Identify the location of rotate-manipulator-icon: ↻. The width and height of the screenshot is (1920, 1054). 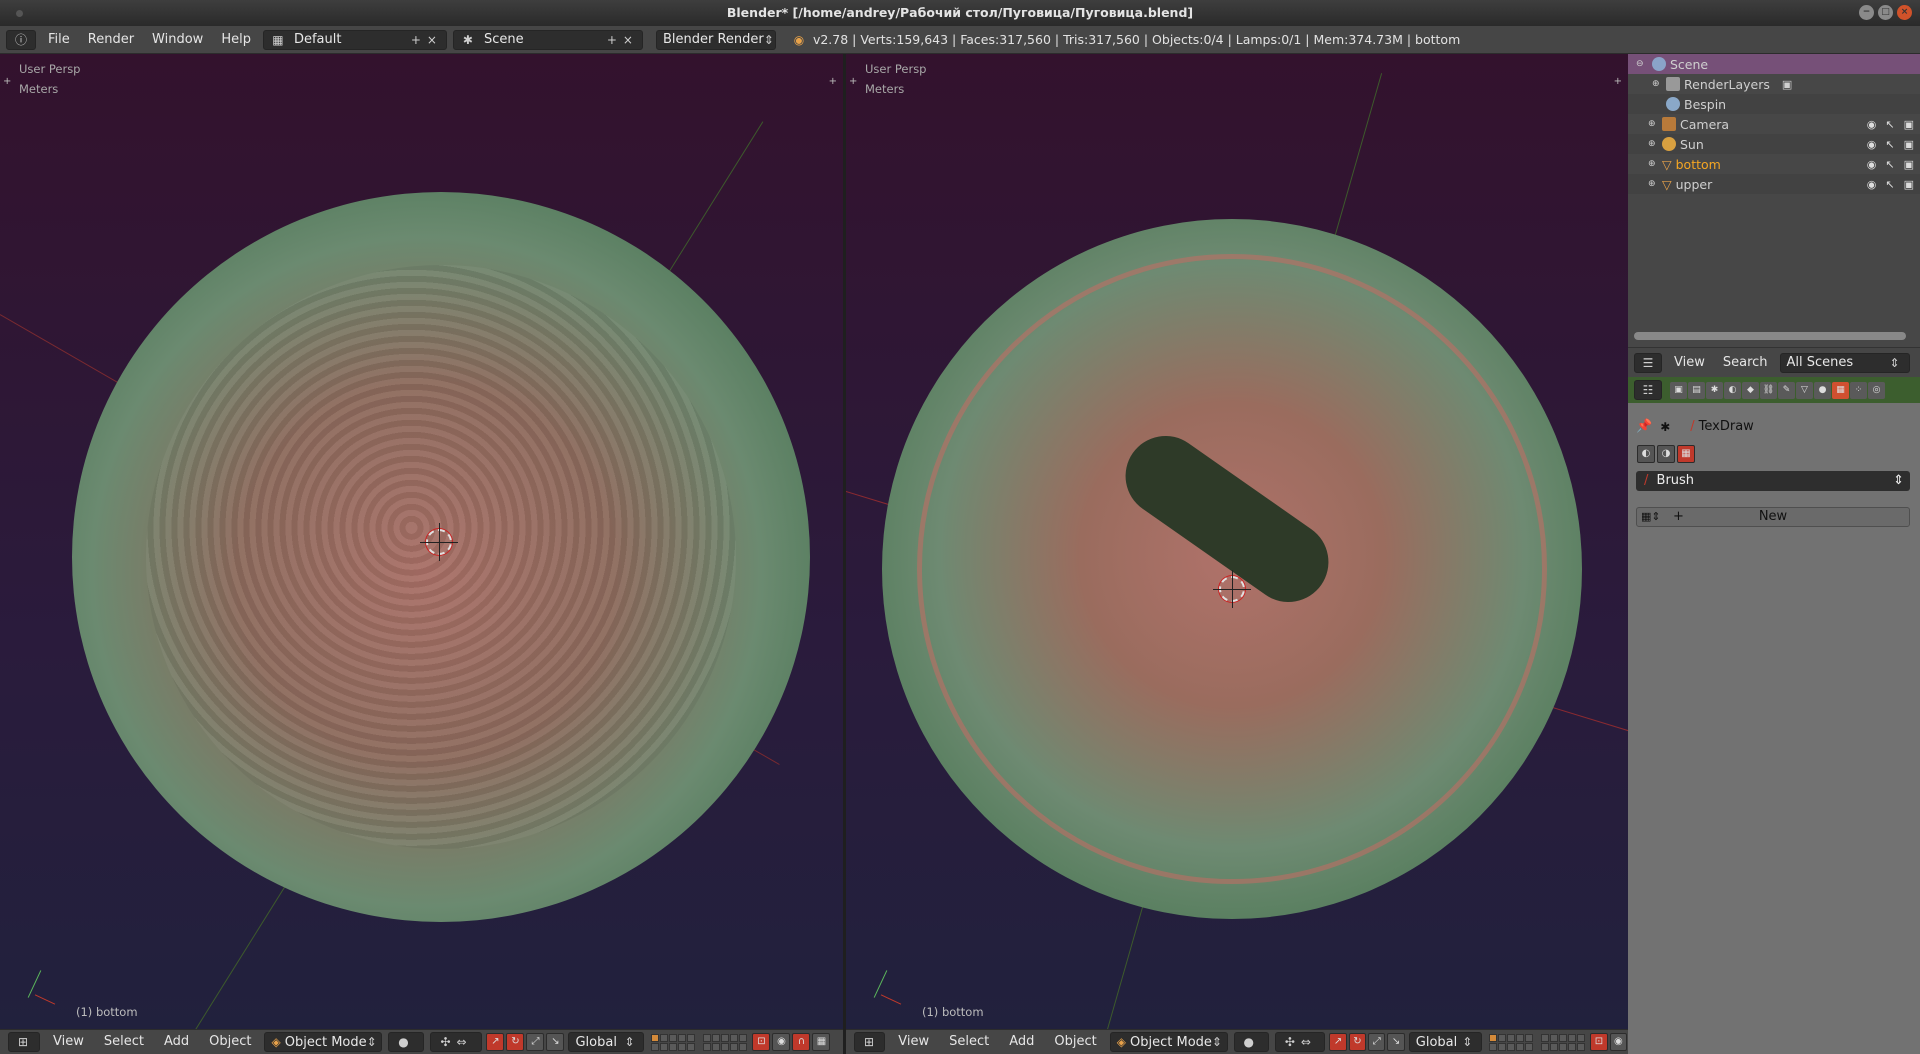
(1357, 1042).